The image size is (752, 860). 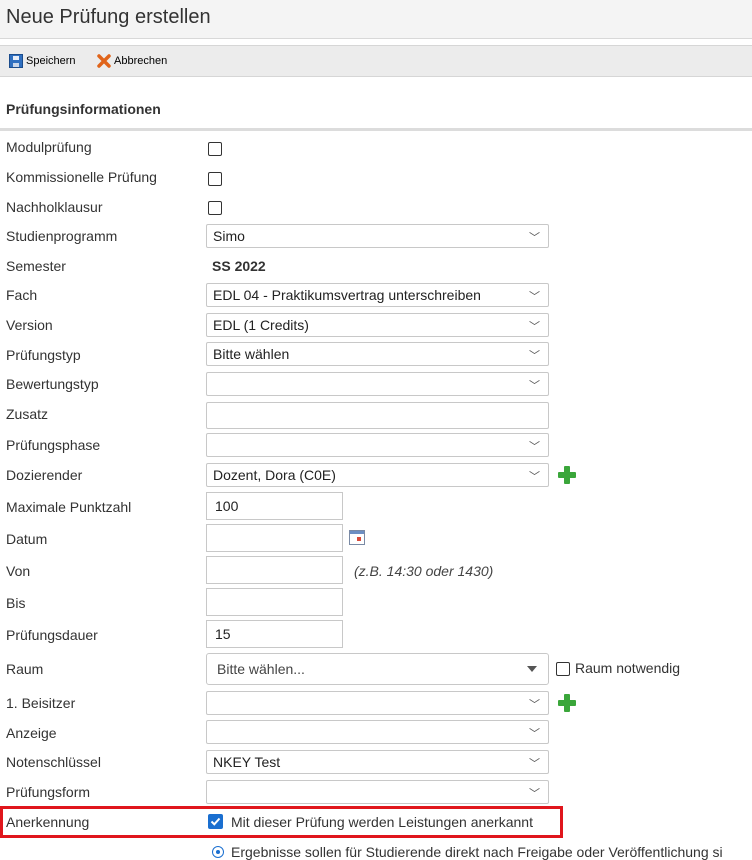 I want to click on max-punktzahl-input: 100, so click(x=274, y=506).